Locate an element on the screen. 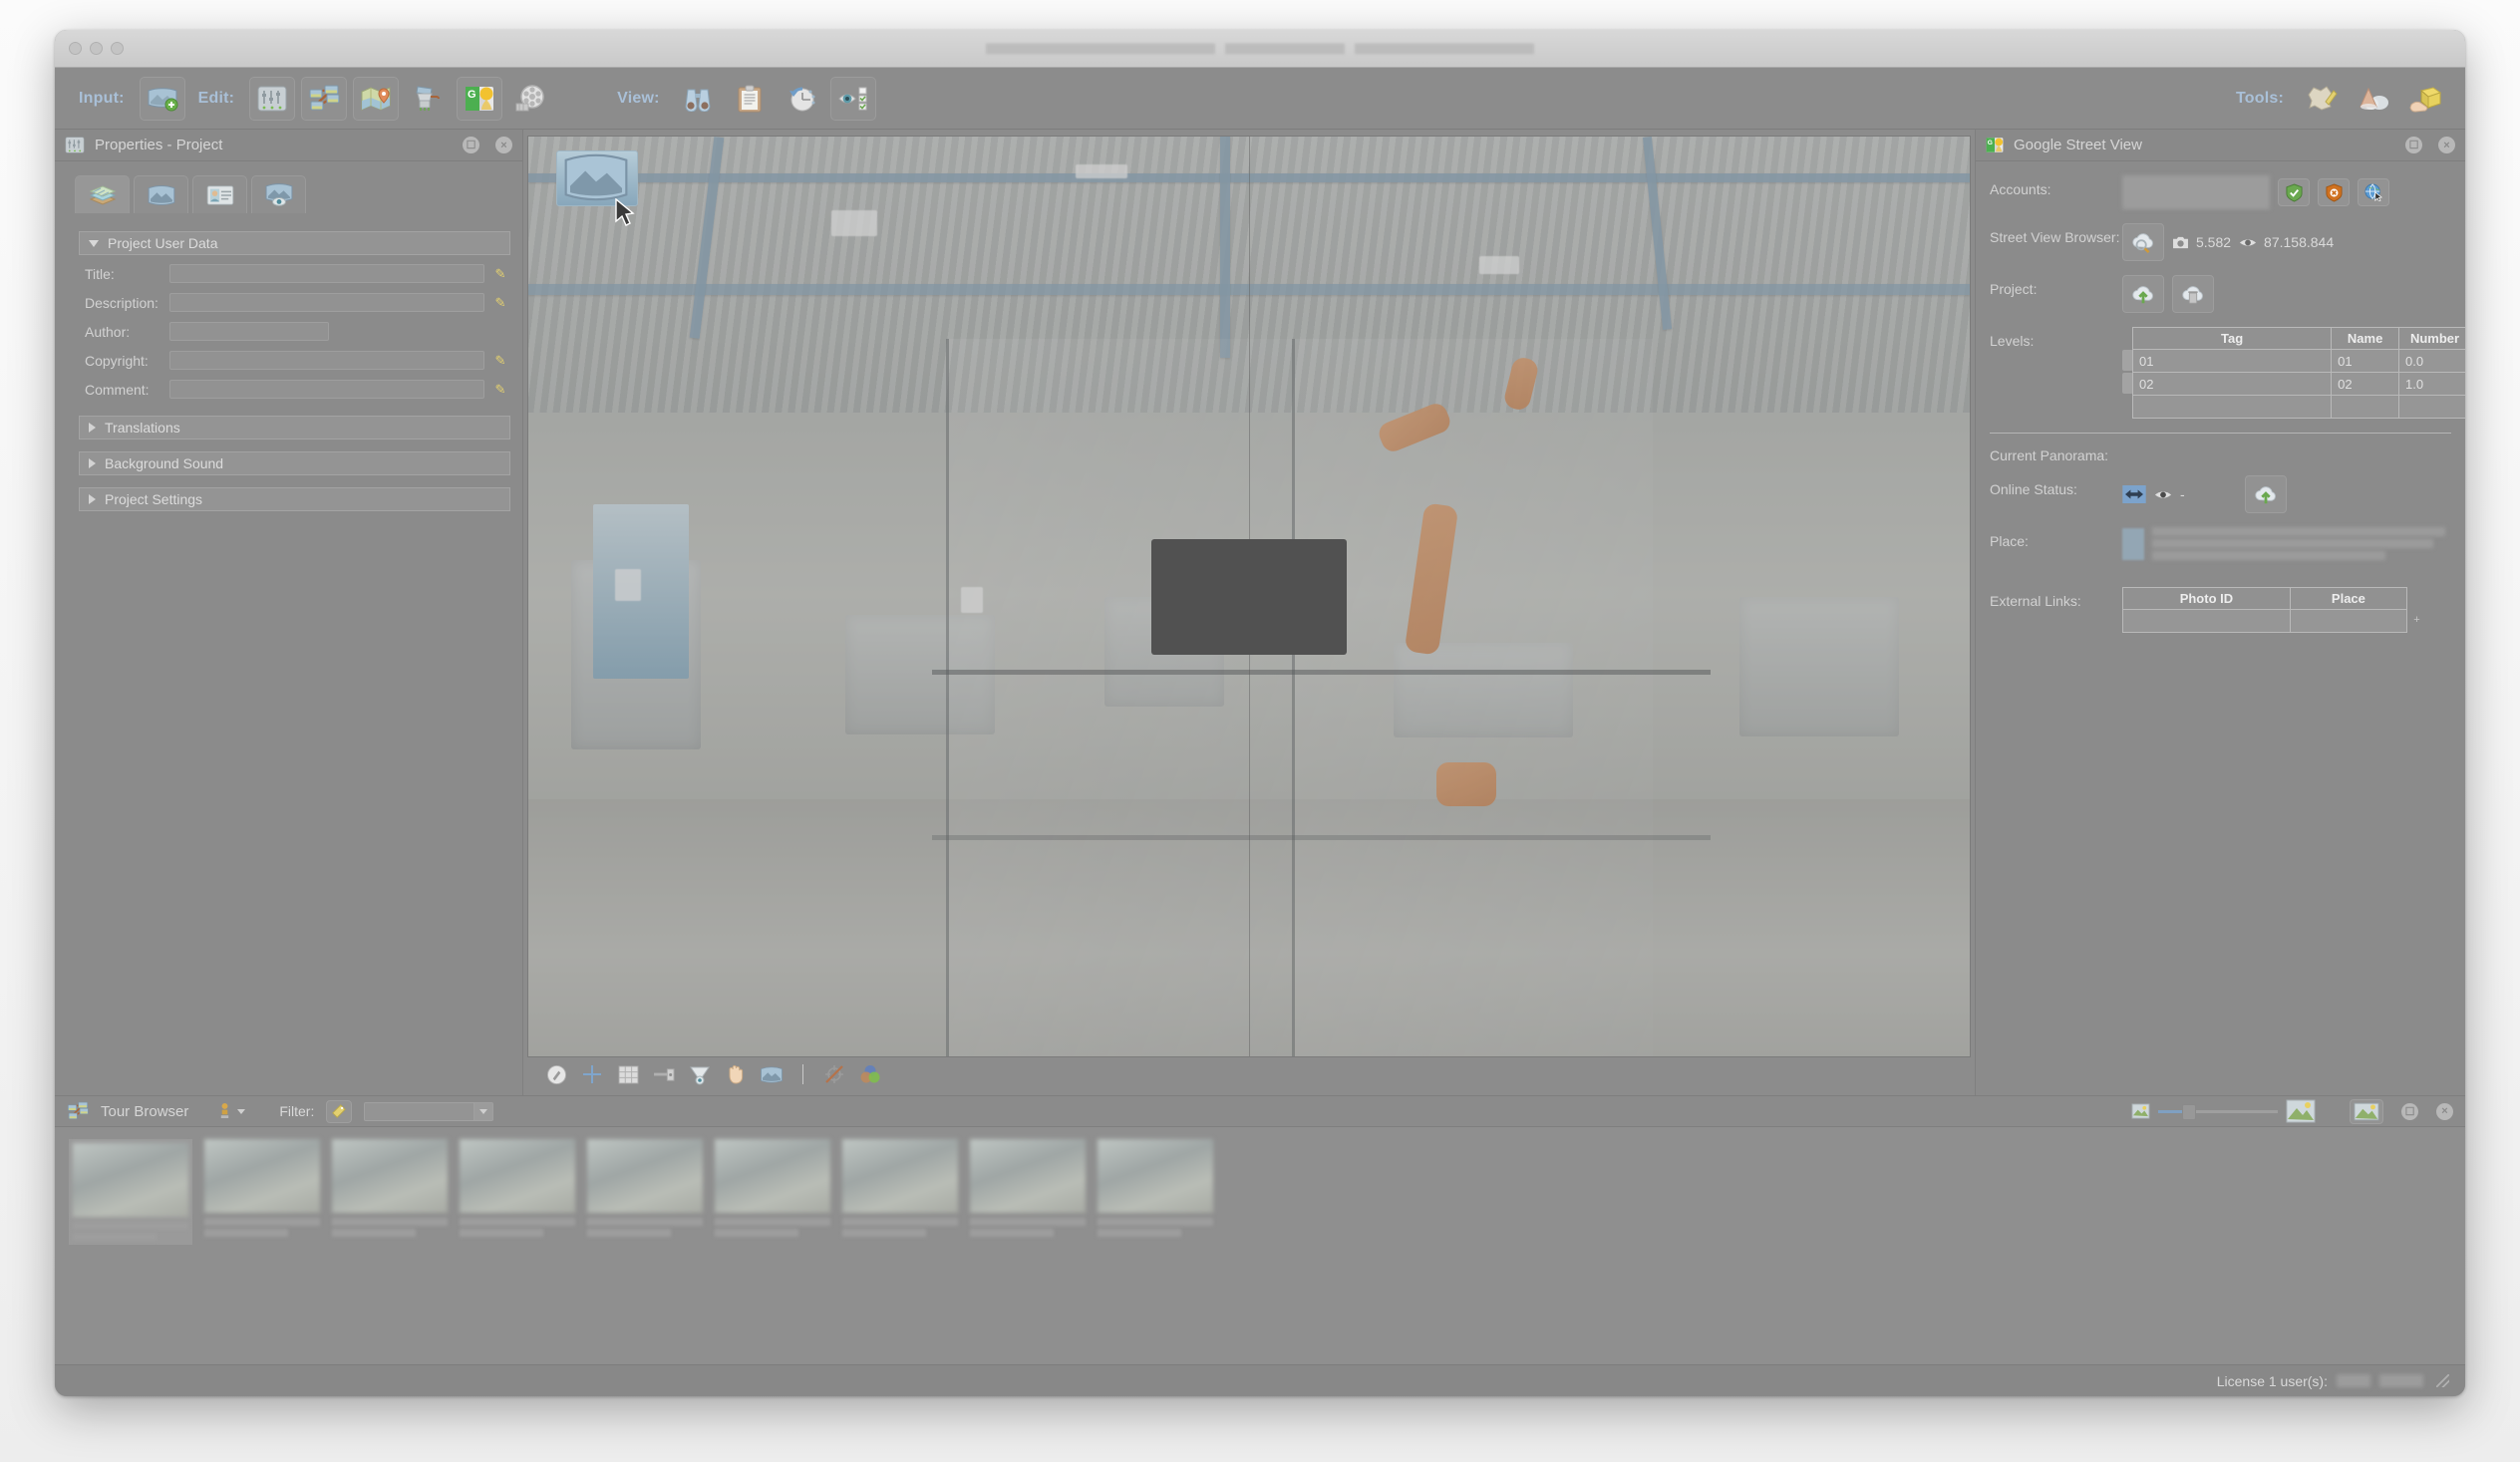  delete-project-button is located at coordinates (2193, 294).